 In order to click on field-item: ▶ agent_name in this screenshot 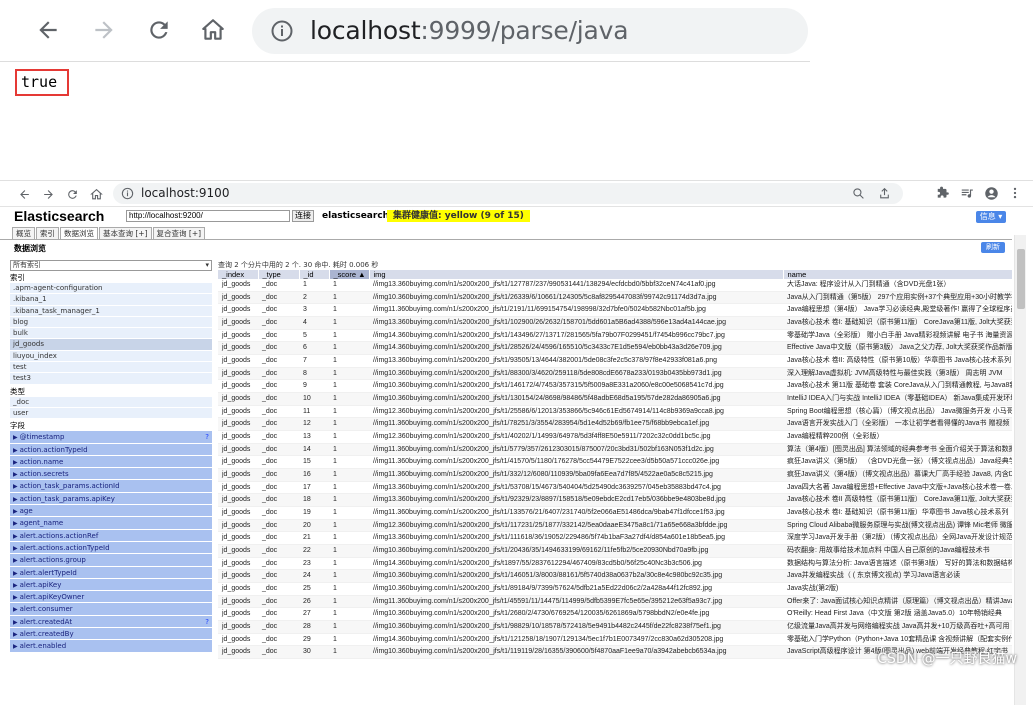, I will do `click(111, 523)`.